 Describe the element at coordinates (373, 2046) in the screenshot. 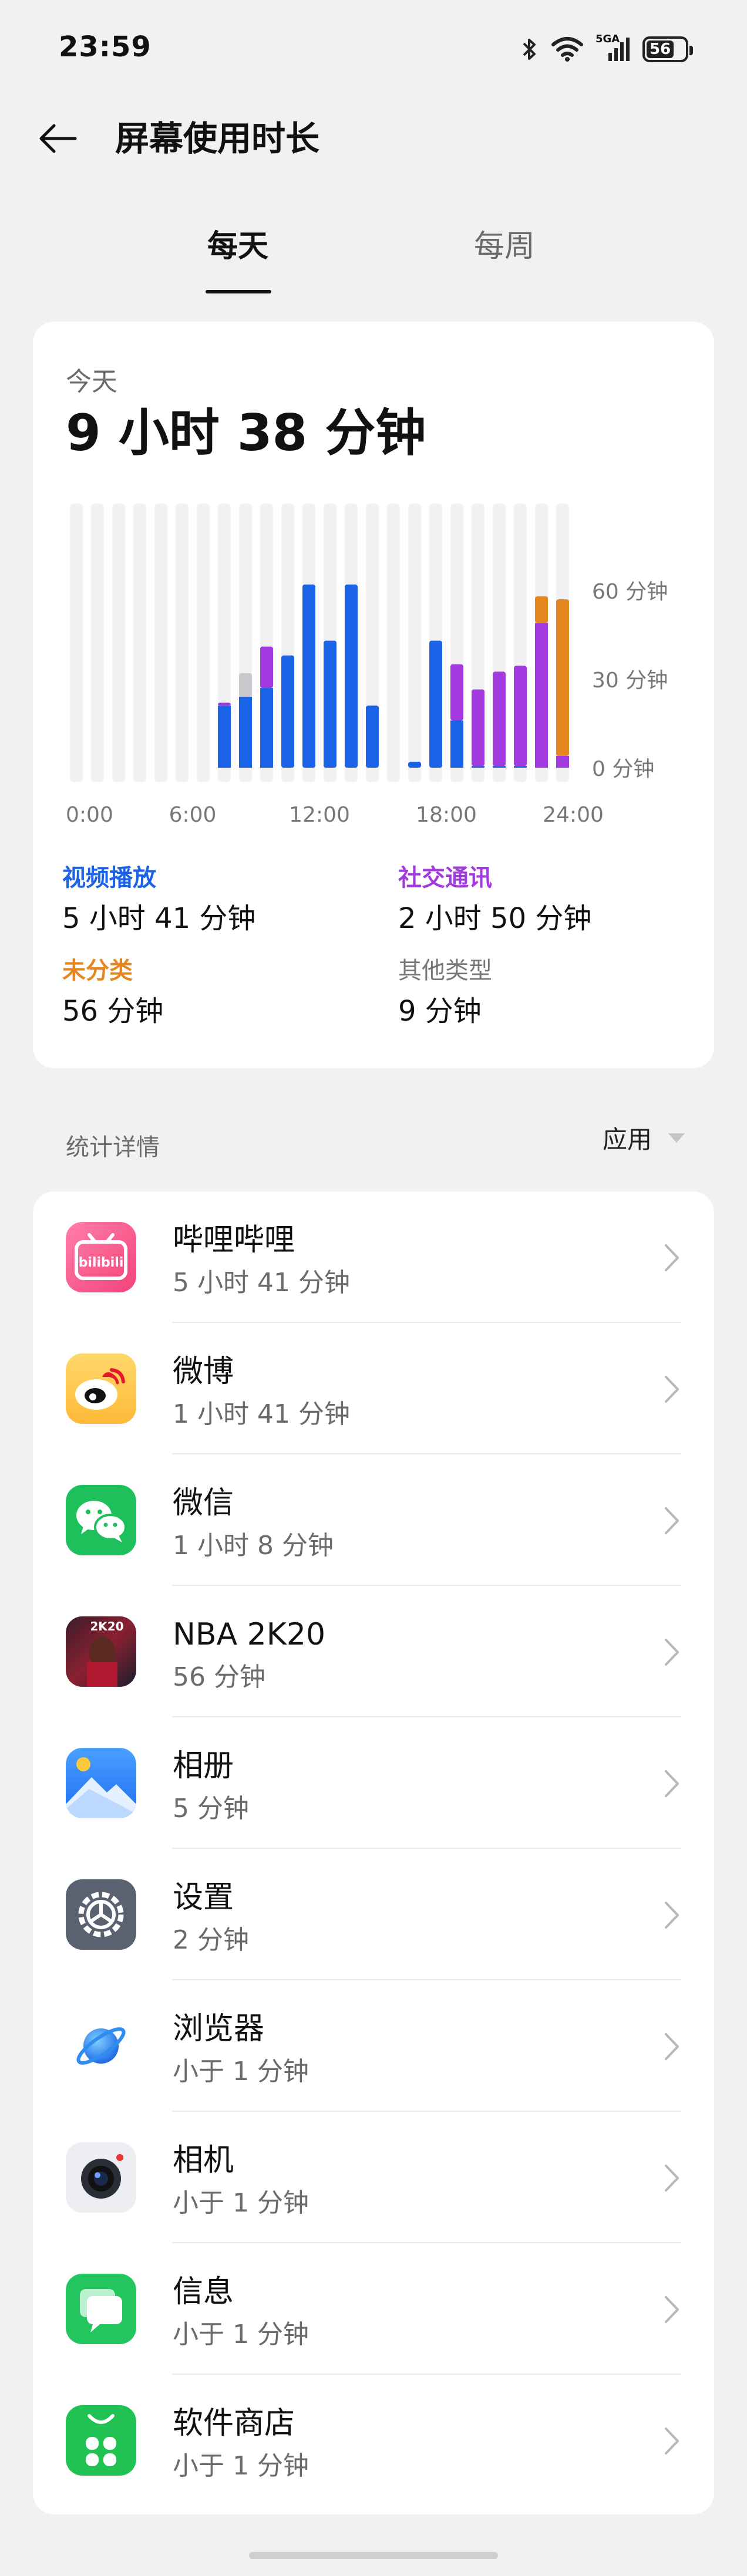

I see `app-row-browser: 浏览器 小于 1 分钟` at that location.